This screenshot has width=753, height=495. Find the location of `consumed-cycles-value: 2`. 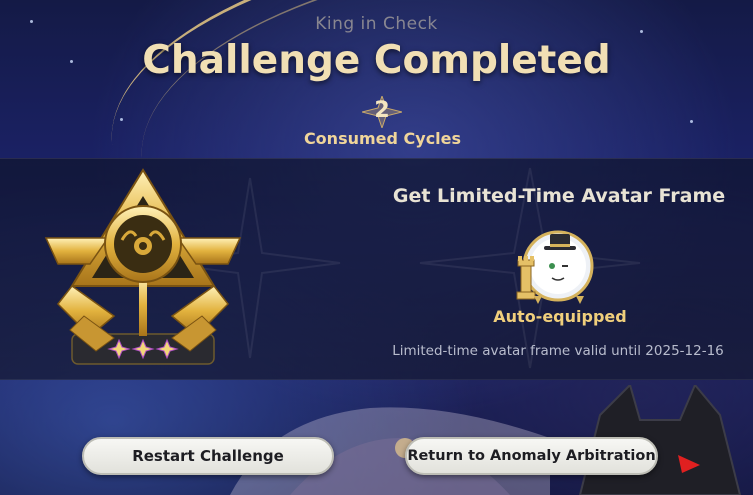

consumed-cycles-value: 2 is located at coordinates (382, 110).